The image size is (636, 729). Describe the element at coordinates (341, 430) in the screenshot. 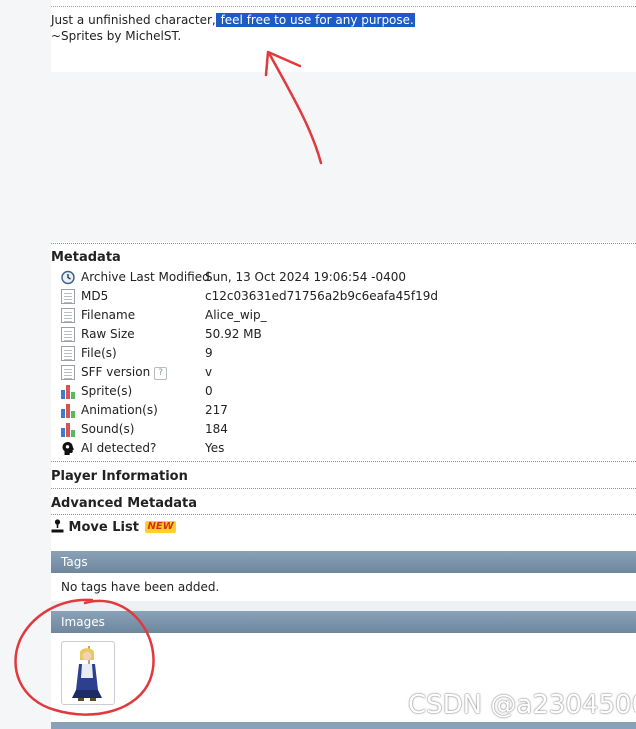

I see `meta-row-sounds: Sound(s) 184` at that location.